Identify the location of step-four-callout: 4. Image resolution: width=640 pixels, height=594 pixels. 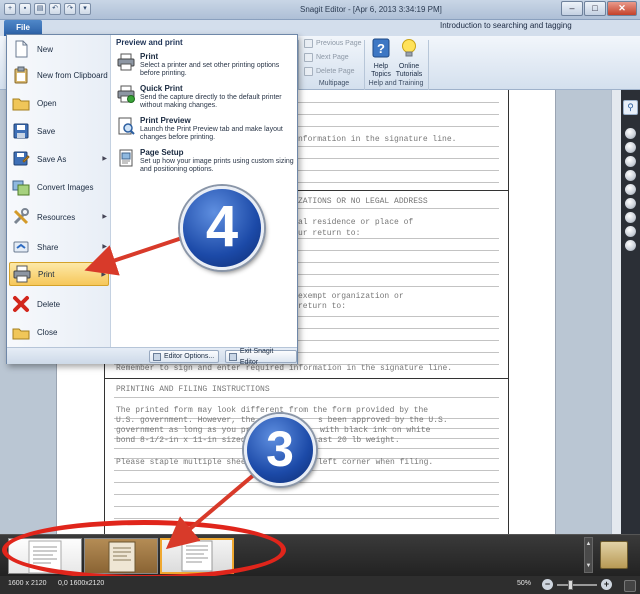
(222, 228).